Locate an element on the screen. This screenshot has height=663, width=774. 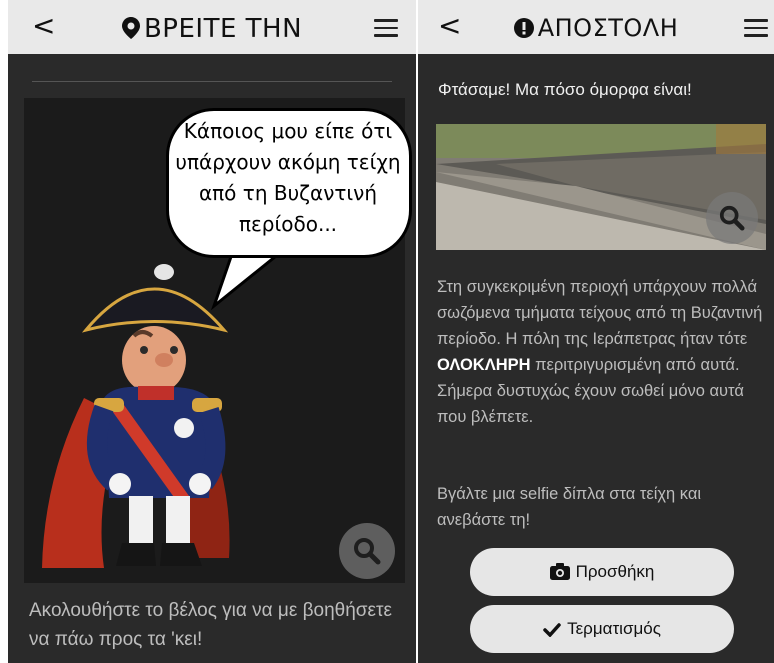
checkmark-icon is located at coordinates (552, 630).